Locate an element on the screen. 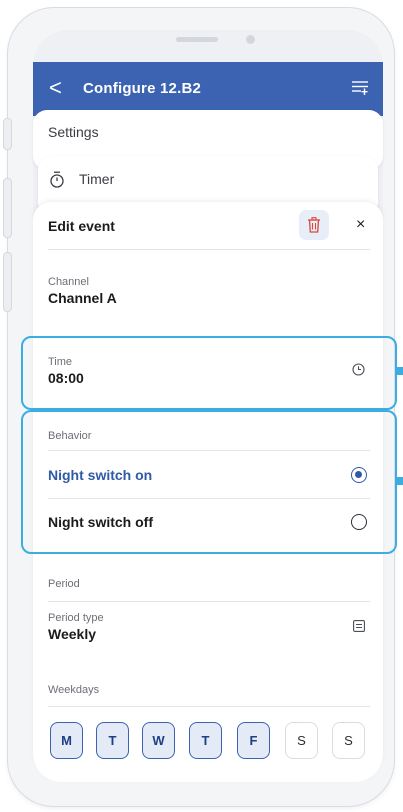  side-button-volume-up is located at coordinates (7, 208).